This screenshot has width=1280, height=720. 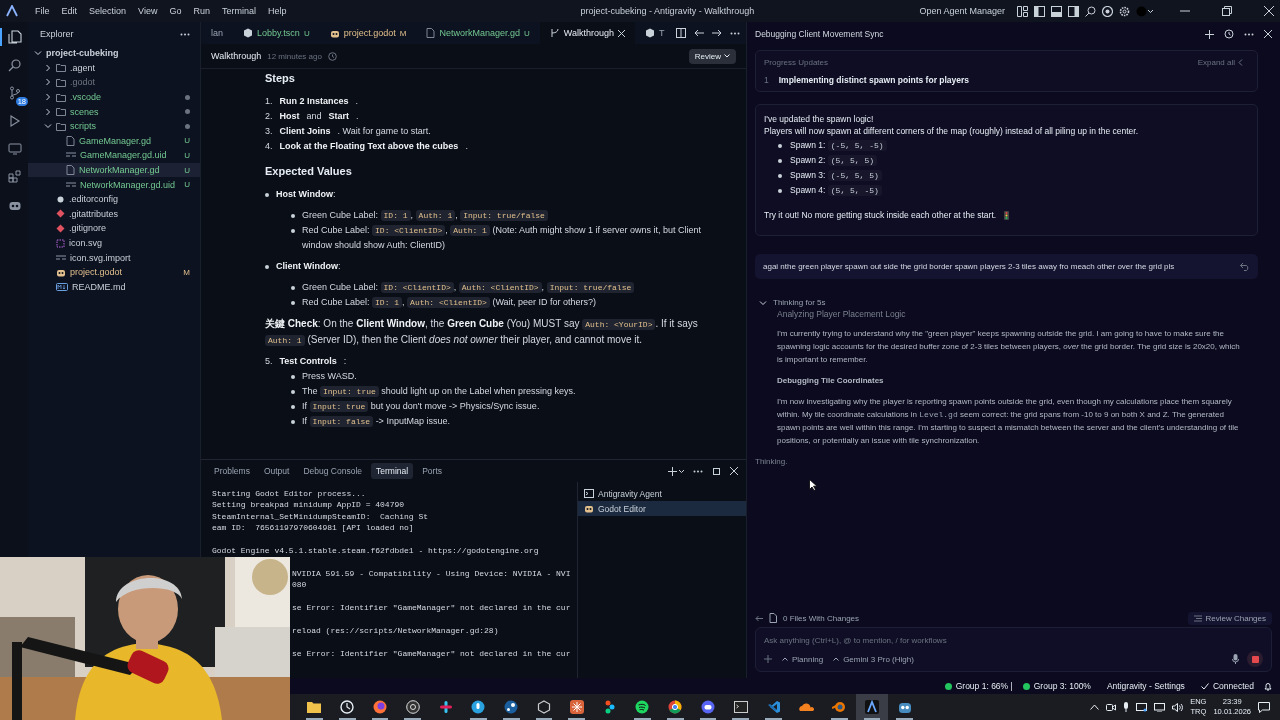 What do you see at coordinates (294, 56) in the screenshot?
I see `timestamp: 12 minutes ago` at bounding box center [294, 56].